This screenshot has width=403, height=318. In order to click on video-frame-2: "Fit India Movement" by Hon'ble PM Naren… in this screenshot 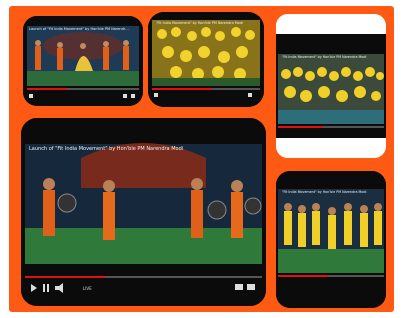, I will do `click(206, 59)`.